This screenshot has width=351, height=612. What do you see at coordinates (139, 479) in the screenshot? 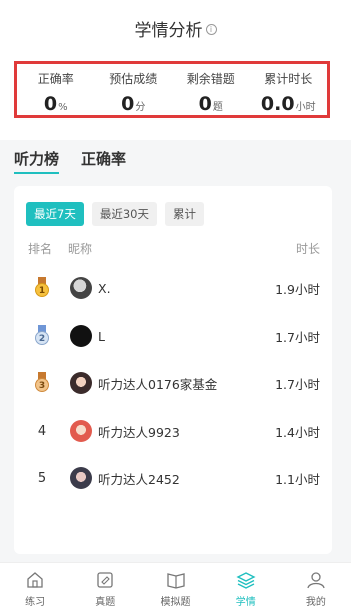
I see `nickname: 听力达人2452` at bounding box center [139, 479].